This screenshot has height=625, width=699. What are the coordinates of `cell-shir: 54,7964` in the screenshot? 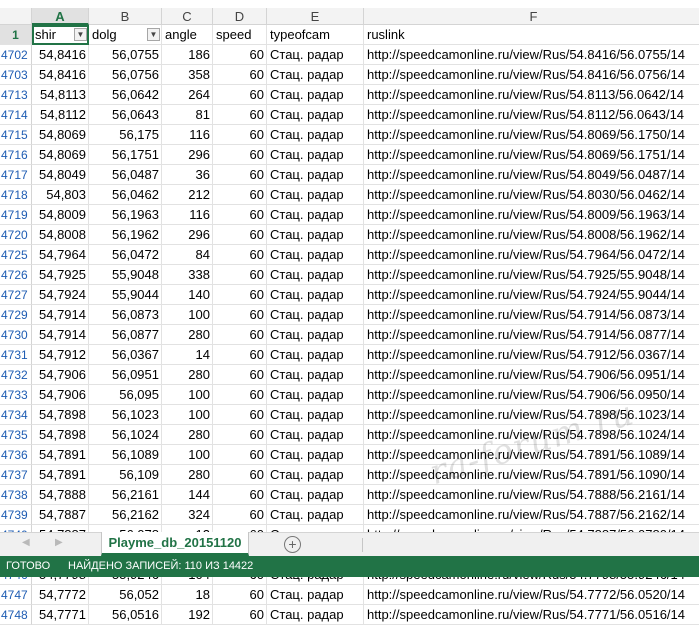 It's located at (60, 255).